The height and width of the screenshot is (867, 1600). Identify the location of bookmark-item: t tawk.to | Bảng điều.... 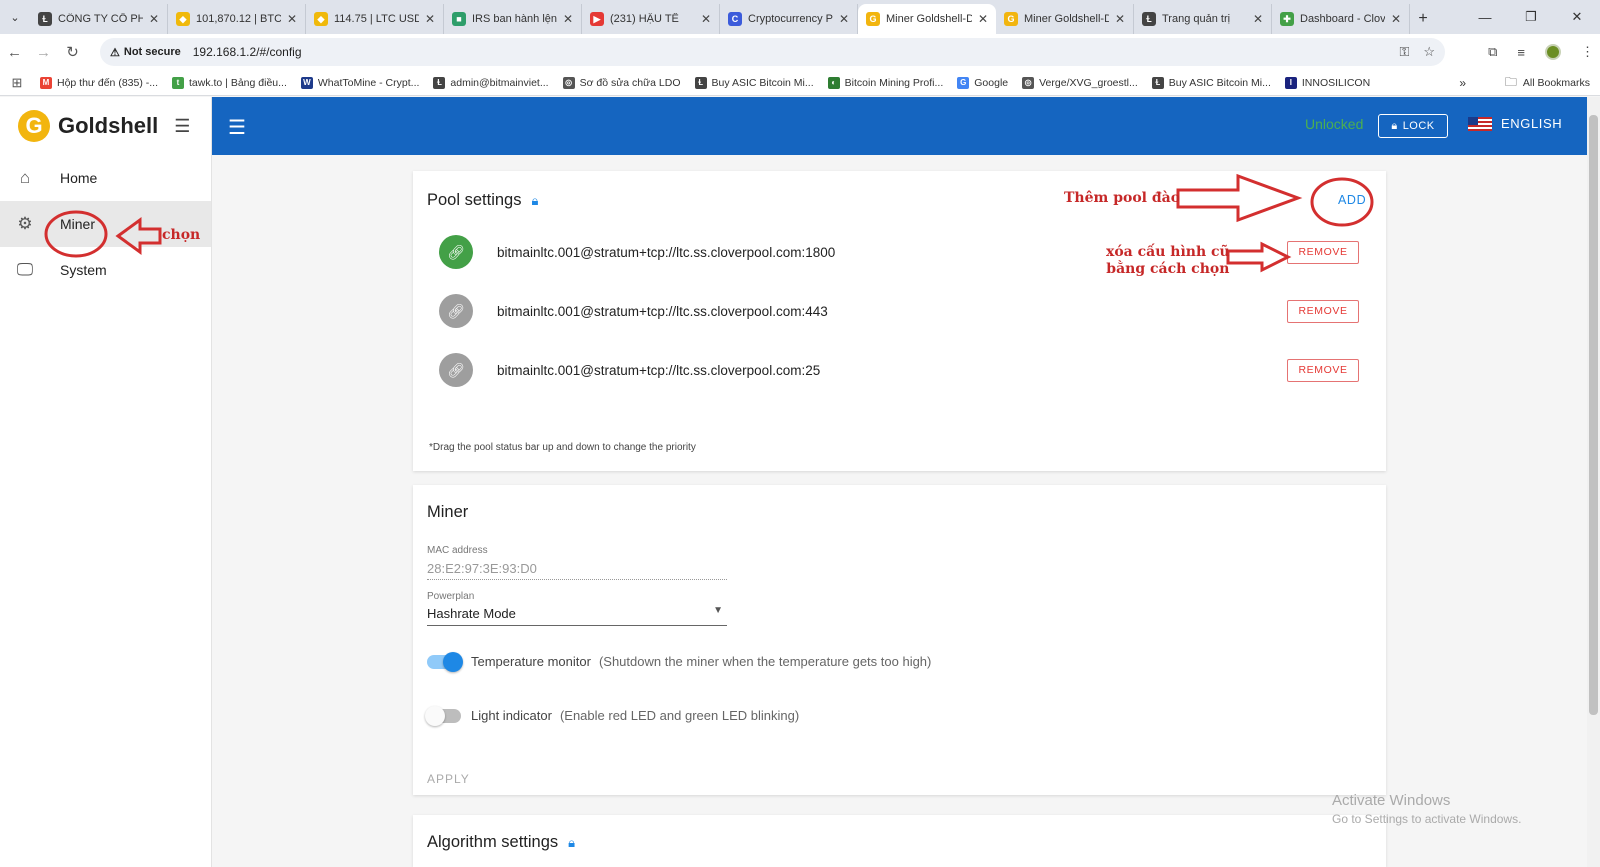
(229, 82).